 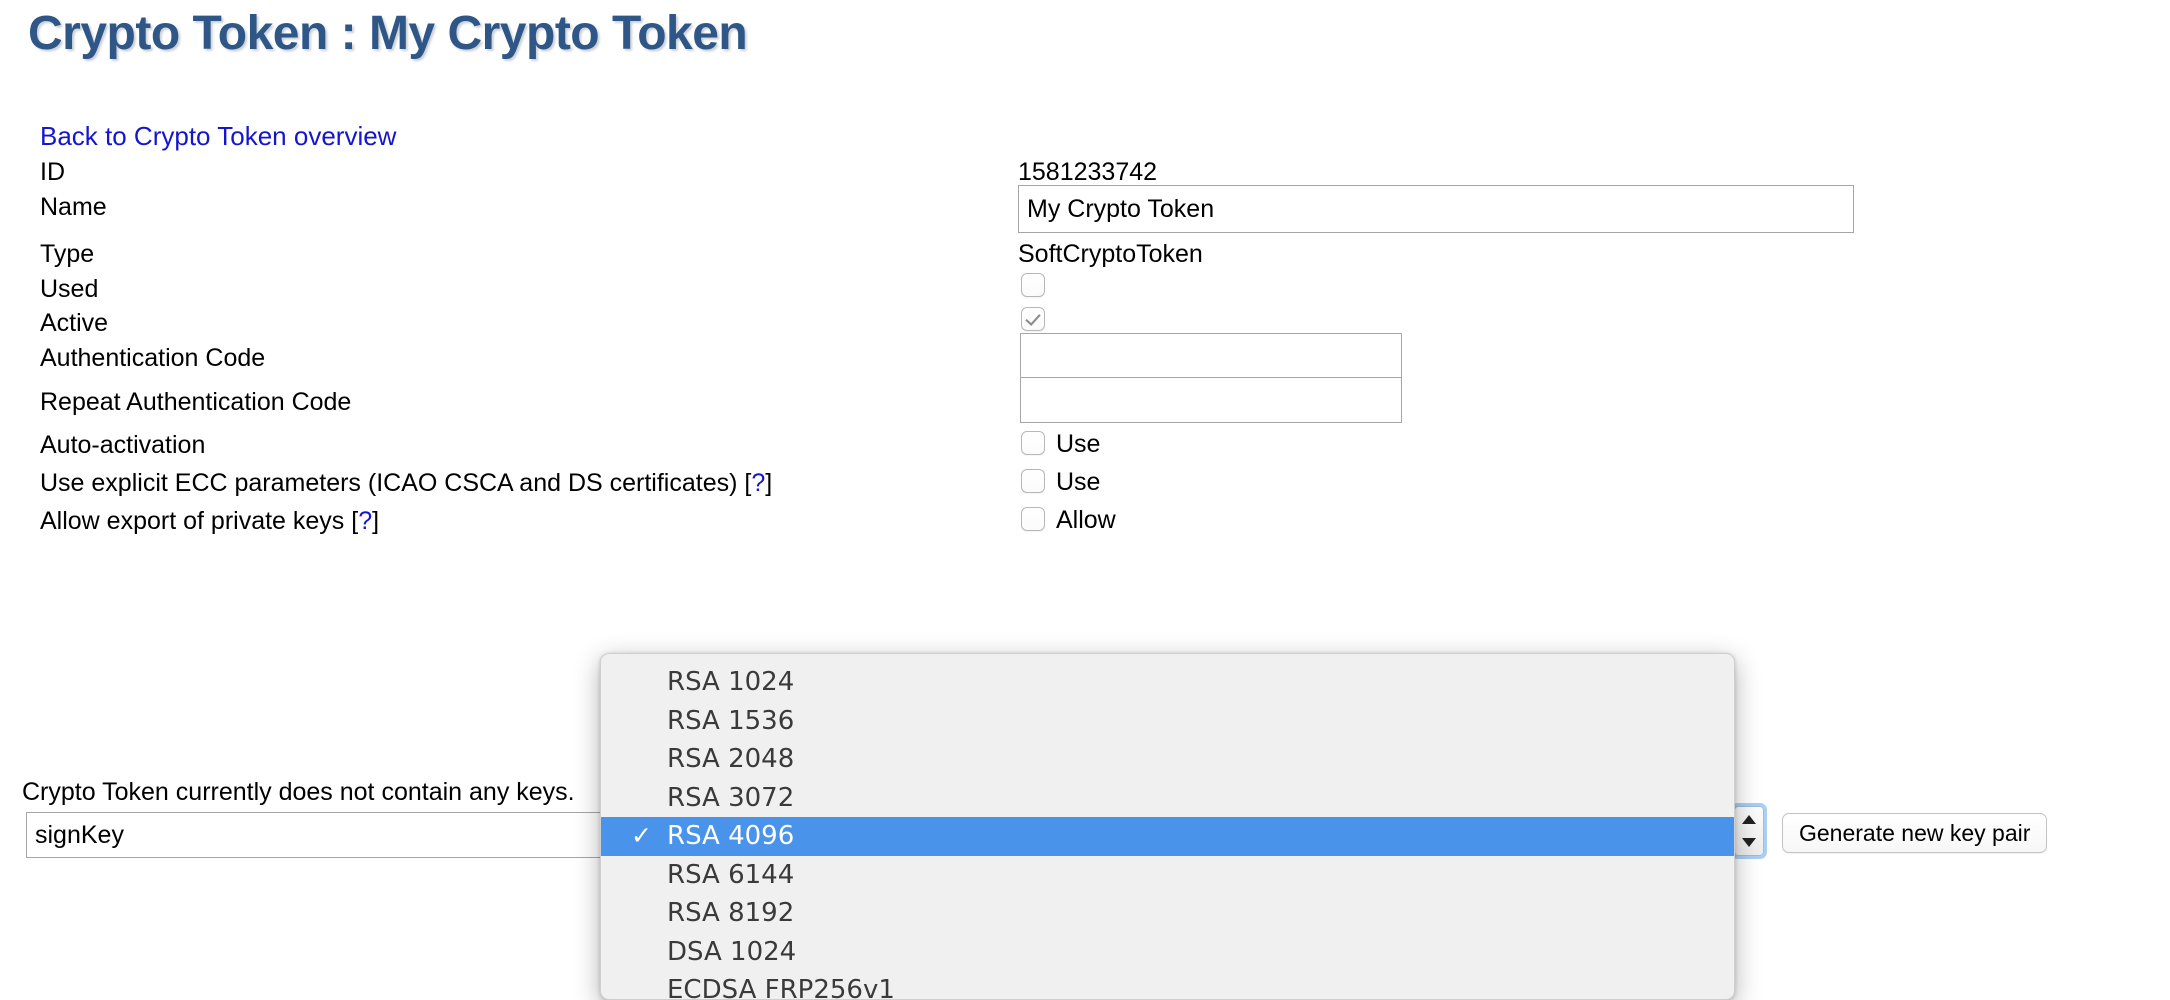 What do you see at coordinates (1749, 819) in the screenshot?
I see `stepper-up-icon` at bounding box center [1749, 819].